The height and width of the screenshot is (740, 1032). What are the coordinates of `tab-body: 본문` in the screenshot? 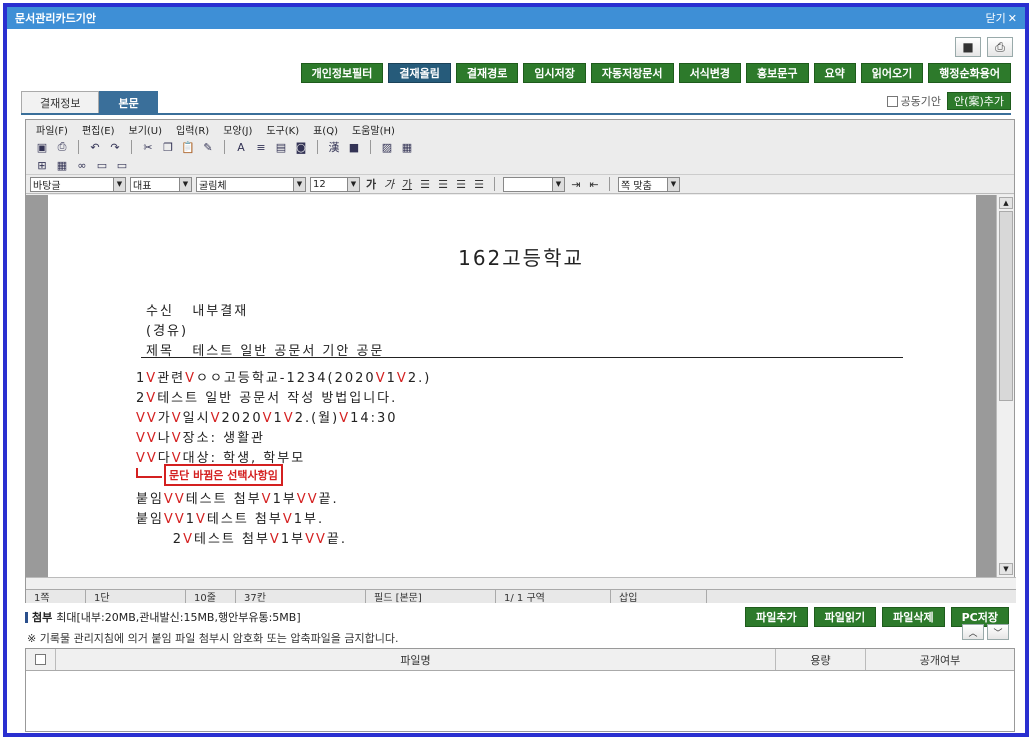 It's located at (128, 102).